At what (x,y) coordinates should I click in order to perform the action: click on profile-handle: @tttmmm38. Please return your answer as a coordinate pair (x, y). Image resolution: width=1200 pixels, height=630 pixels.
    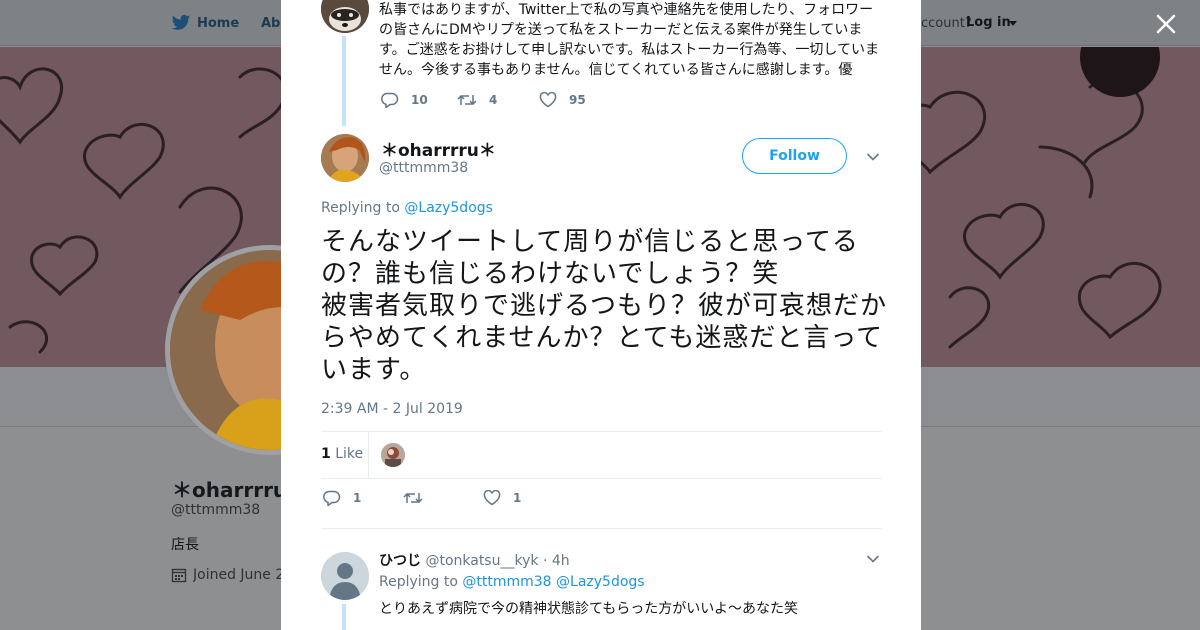
    Looking at the image, I should click on (216, 510).